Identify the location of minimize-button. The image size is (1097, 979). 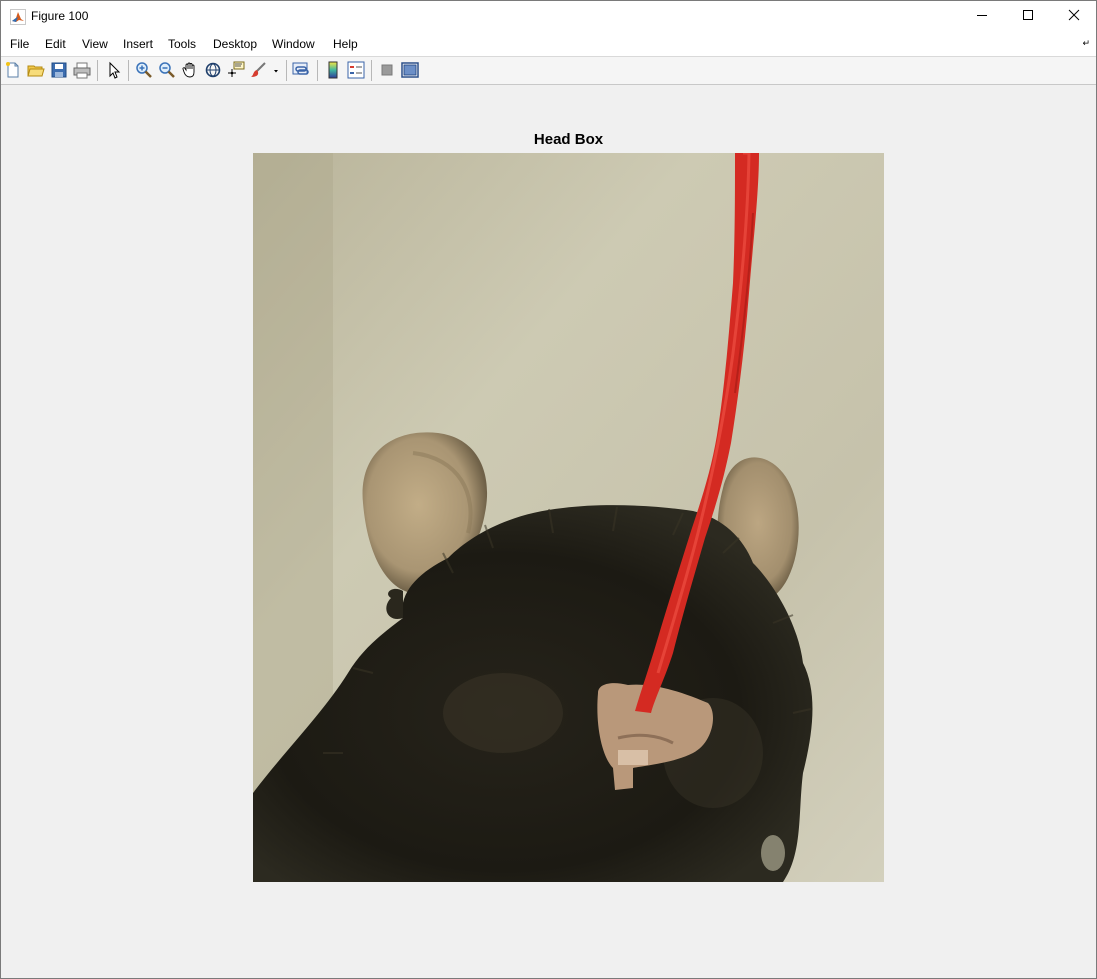
(982, 16).